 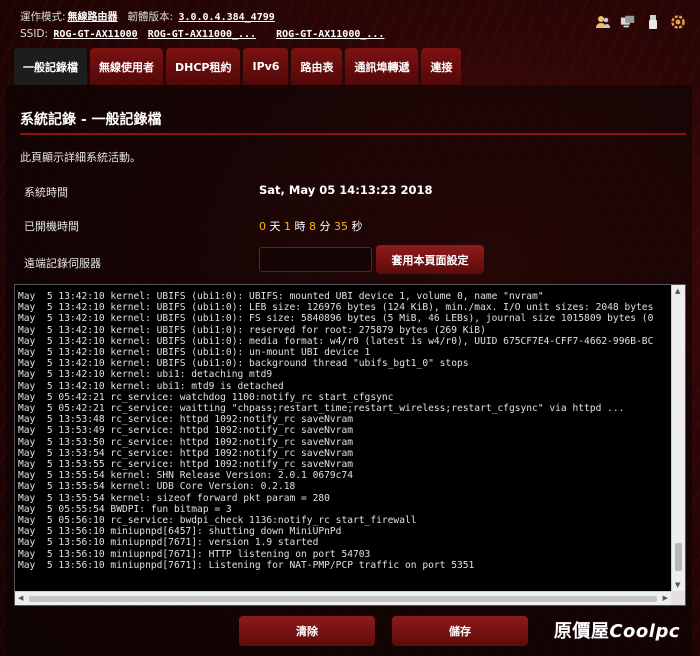 What do you see at coordinates (678, 22) in the screenshot?
I see `settings-gear-icon` at bounding box center [678, 22].